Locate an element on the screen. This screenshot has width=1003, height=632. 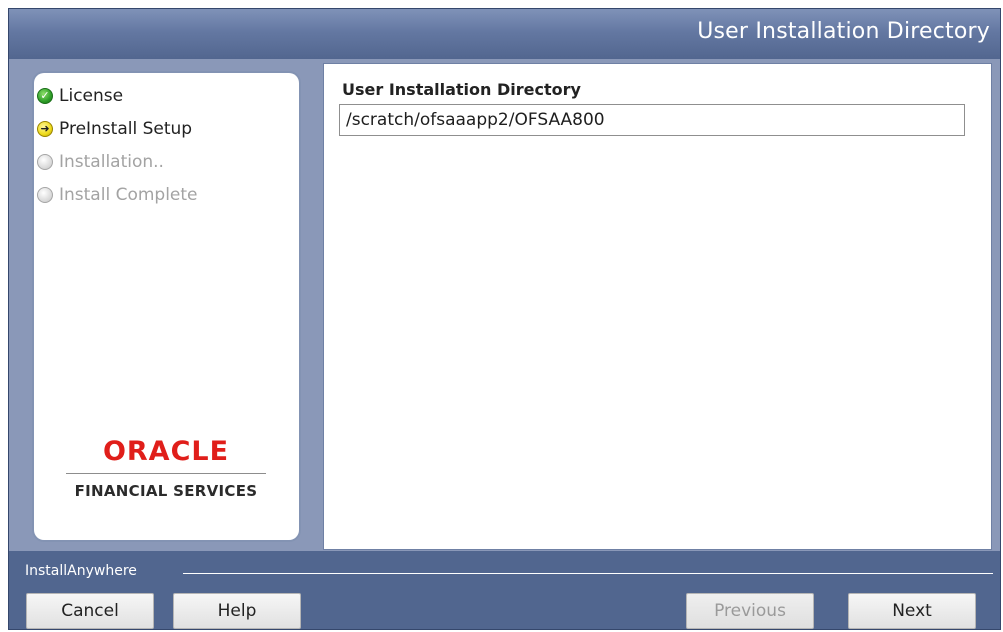
next-button: Next is located at coordinates (912, 611).